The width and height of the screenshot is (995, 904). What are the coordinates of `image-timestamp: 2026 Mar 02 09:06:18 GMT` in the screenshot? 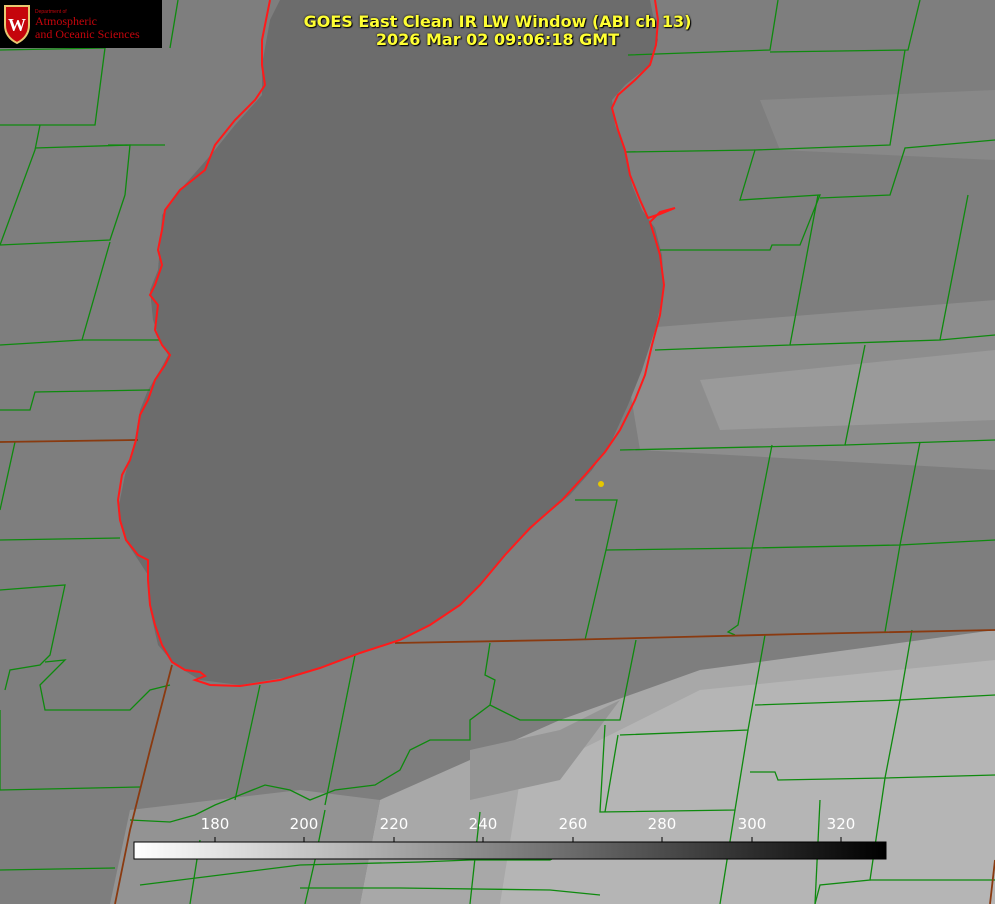 It's located at (497, 39).